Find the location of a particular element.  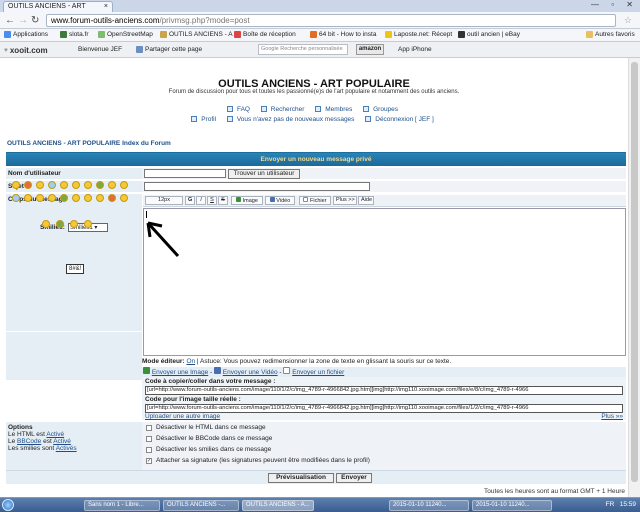

language-indicator: FR is located at coordinates (610, 504).